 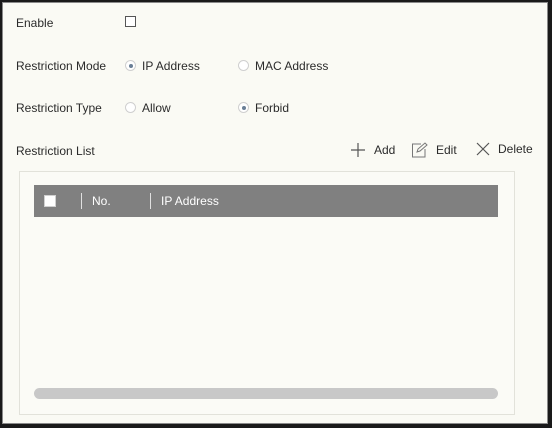 What do you see at coordinates (130, 65) in the screenshot?
I see `radio-ip-address` at bounding box center [130, 65].